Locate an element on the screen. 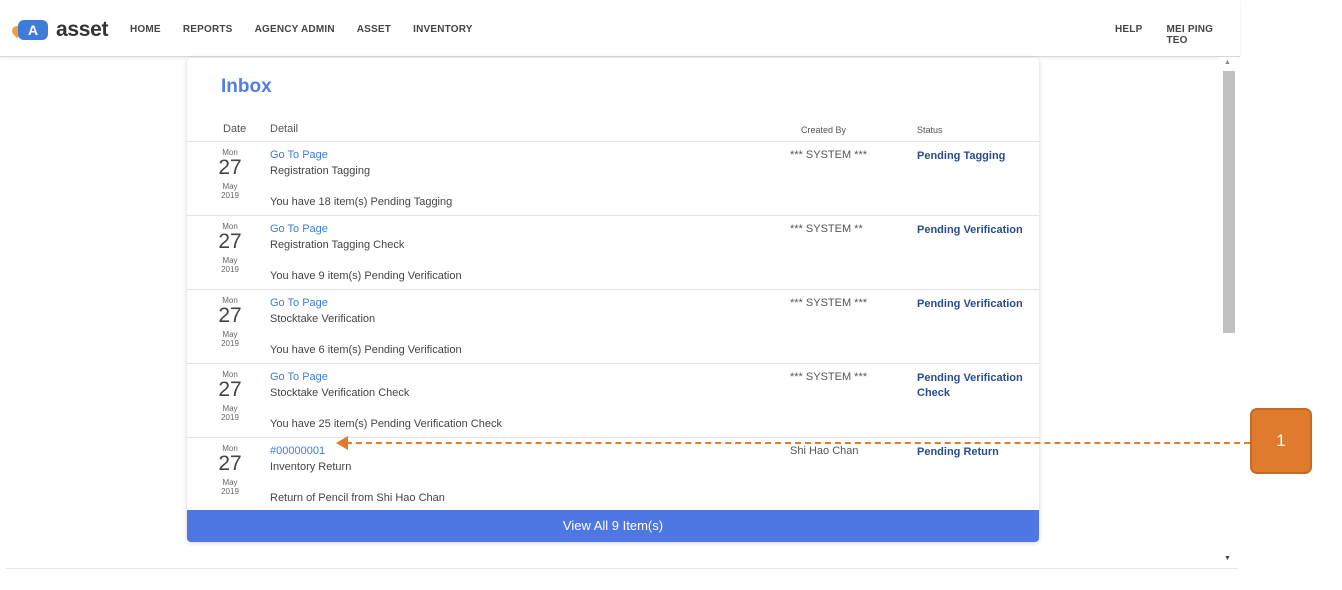 The width and height of the screenshot is (1342, 590). callout-arrow-icon is located at coordinates (342, 443).